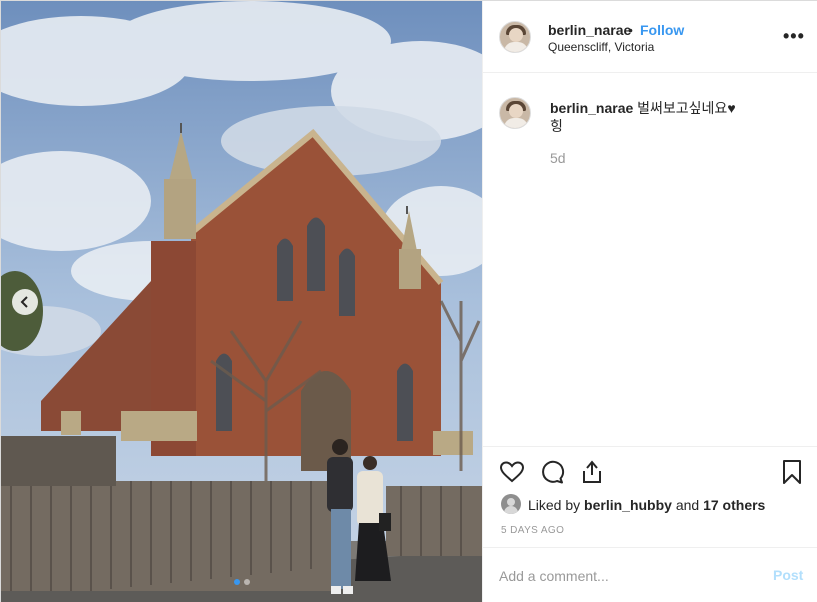 Image resolution: width=817 pixels, height=602 pixels. Describe the element at coordinates (794, 36) in the screenshot. I see `more-options-button: •••` at that location.